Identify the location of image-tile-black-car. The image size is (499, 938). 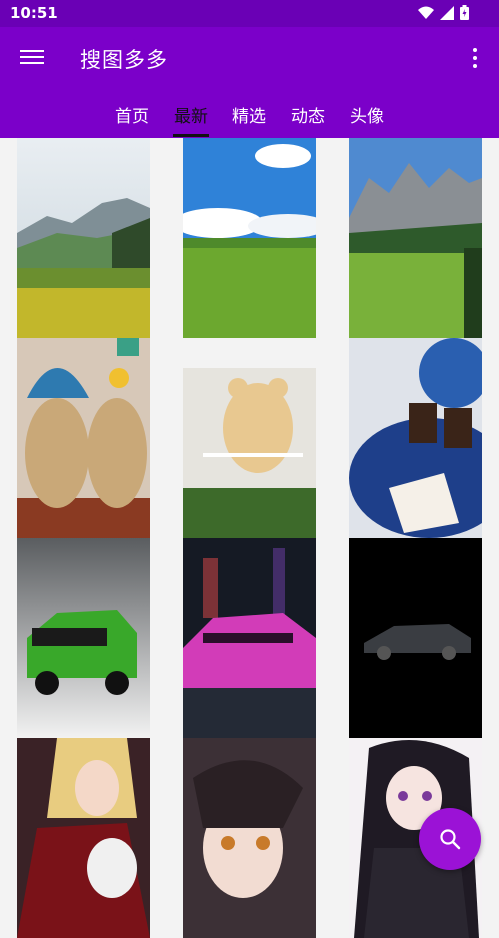
(415, 638).